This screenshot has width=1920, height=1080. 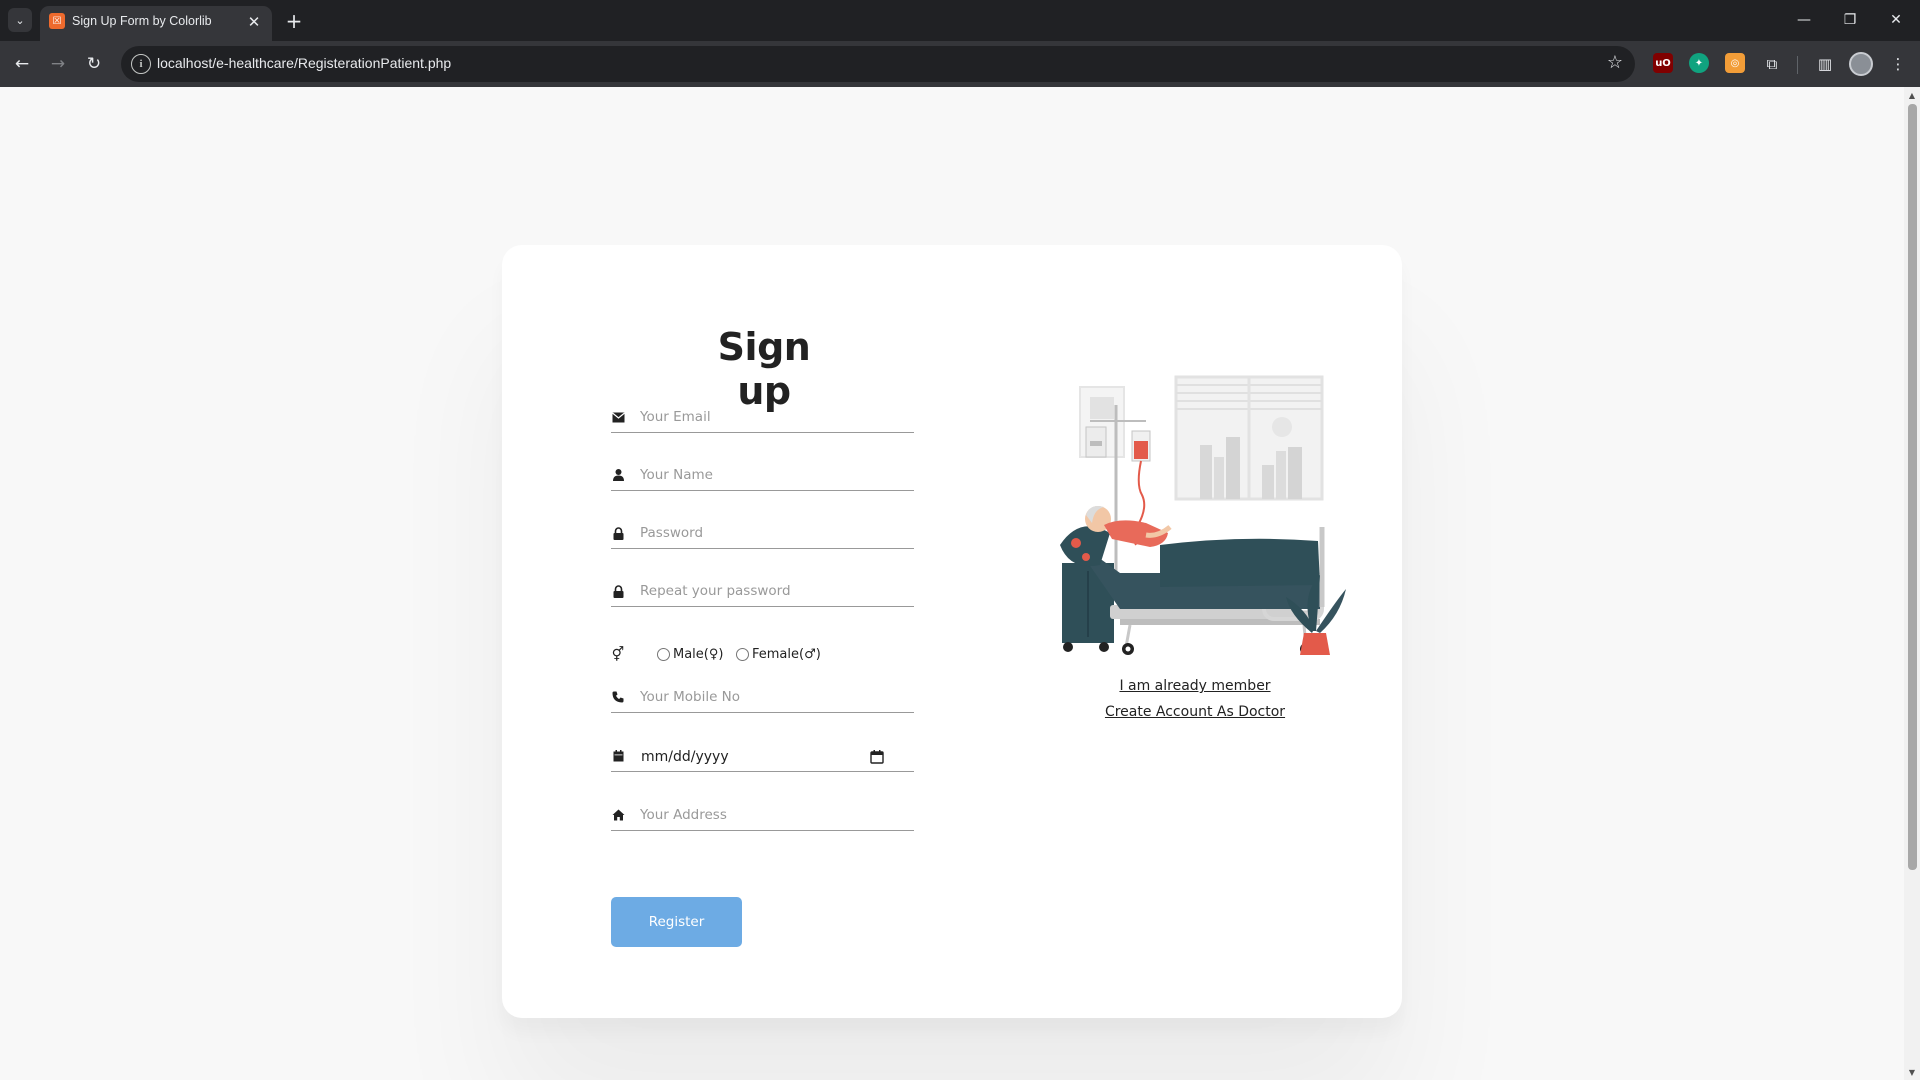 I want to click on page-title: Sign up, so click(x=764, y=369).